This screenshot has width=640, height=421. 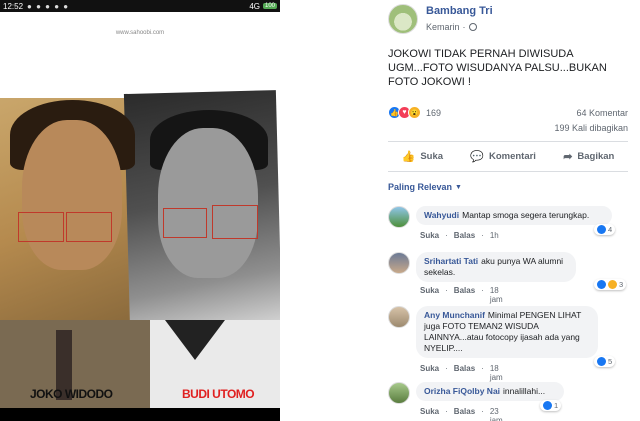 I want to click on share-button: ➦ Bagikan, so click(x=588, y=156).